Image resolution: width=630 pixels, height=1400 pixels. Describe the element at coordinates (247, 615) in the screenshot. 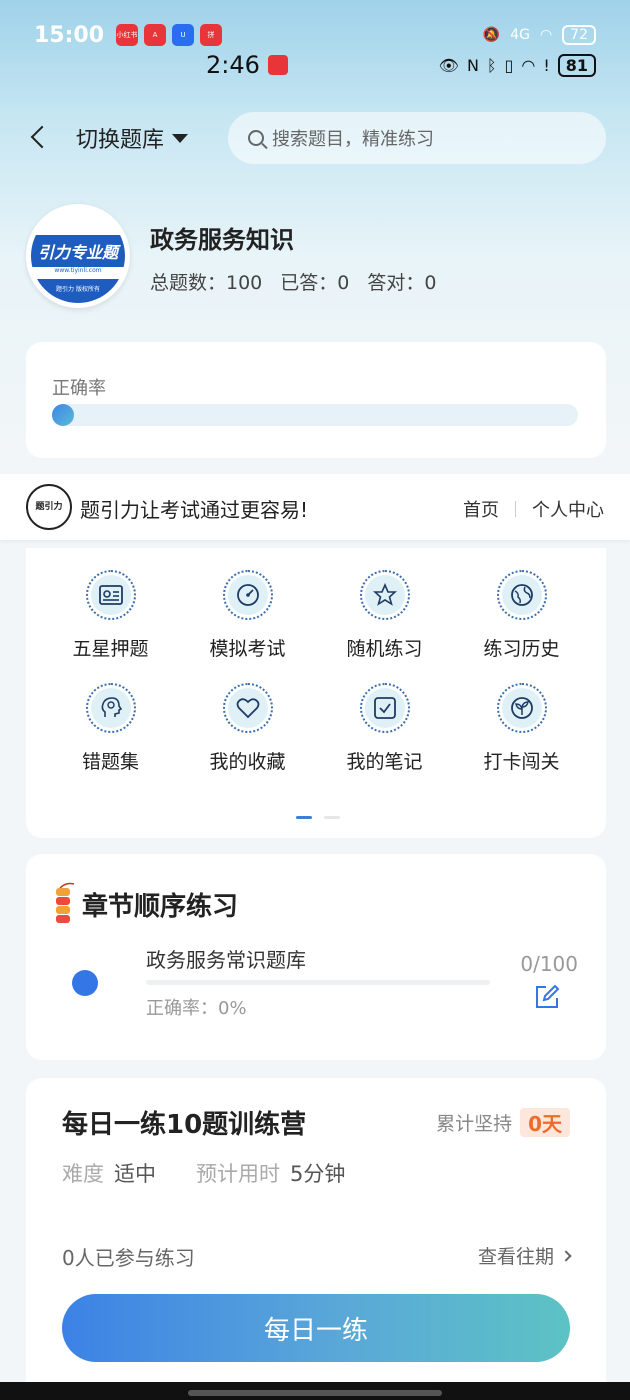

I see `func-mock-exam: 模拟考试` at that location.